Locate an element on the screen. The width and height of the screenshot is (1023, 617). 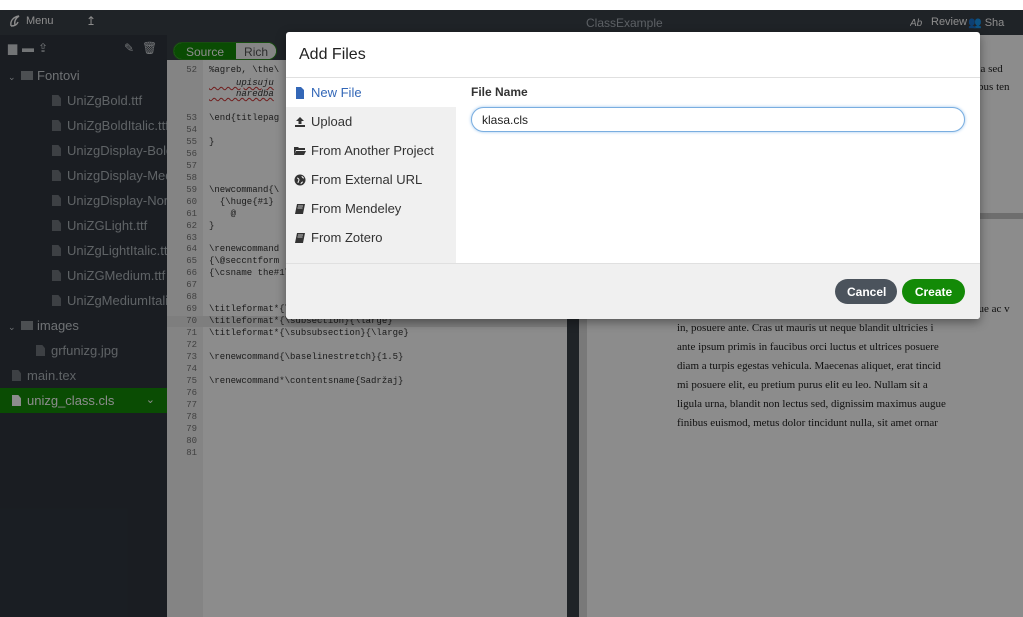
cancel-button: Cancel is located at coordinates (866, 291).